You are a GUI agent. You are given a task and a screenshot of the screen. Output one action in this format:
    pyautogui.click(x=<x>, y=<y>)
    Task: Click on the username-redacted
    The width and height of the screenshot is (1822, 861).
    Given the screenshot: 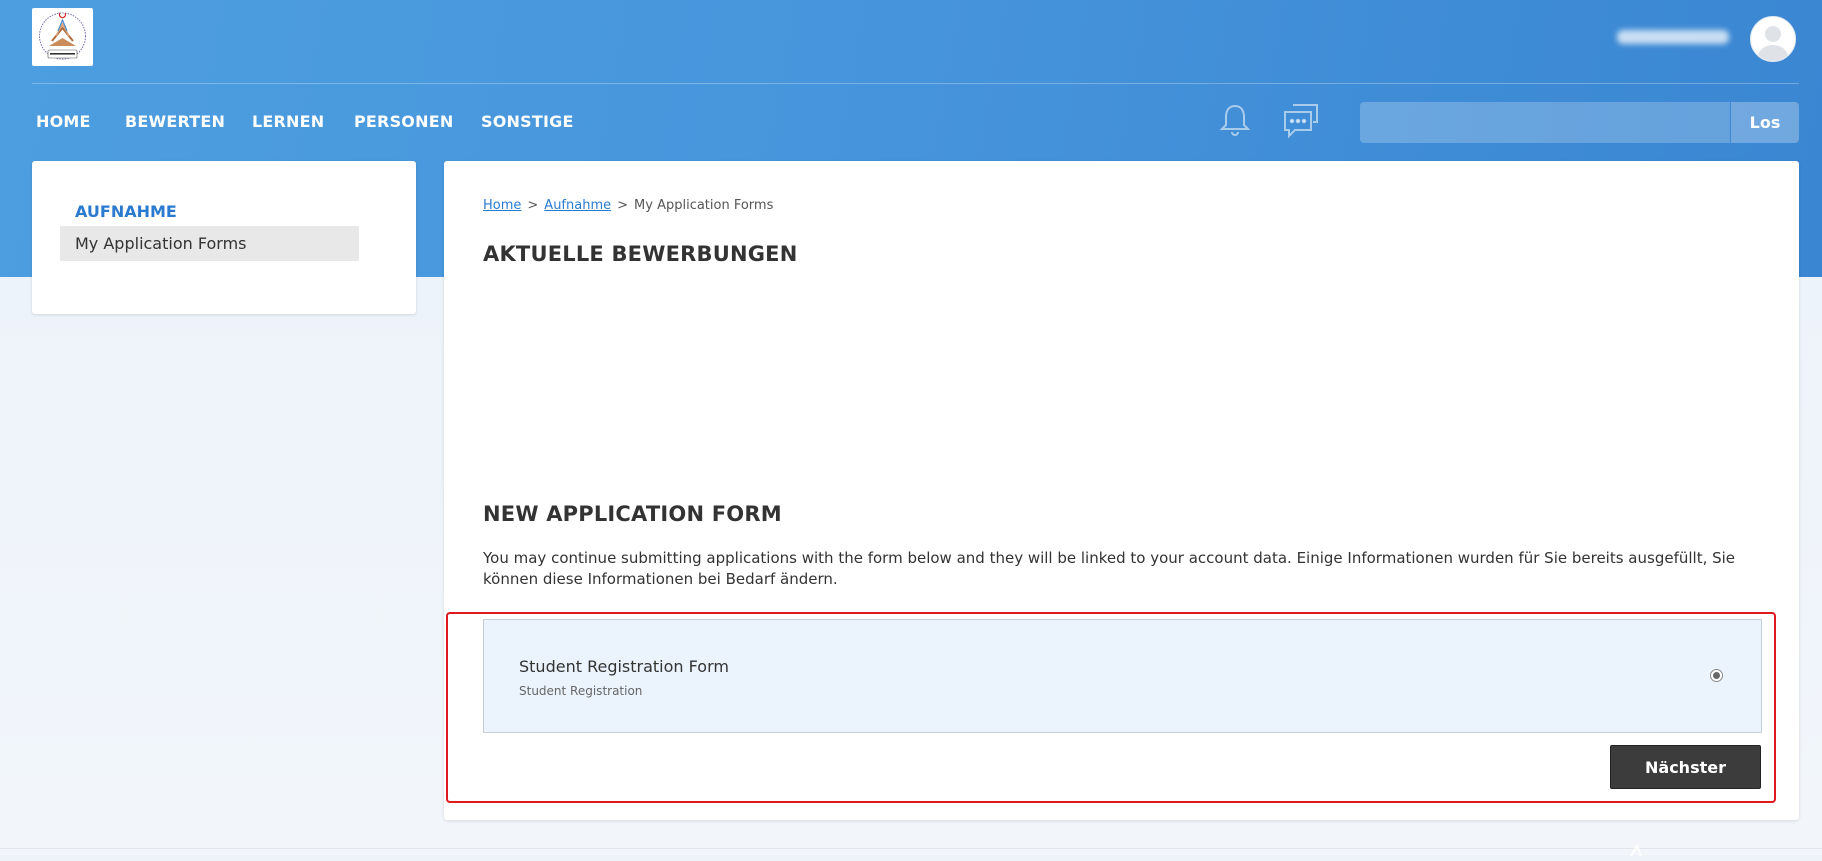 What is the action you would take?
    pyautogui.click(x=1673, y=37)
    